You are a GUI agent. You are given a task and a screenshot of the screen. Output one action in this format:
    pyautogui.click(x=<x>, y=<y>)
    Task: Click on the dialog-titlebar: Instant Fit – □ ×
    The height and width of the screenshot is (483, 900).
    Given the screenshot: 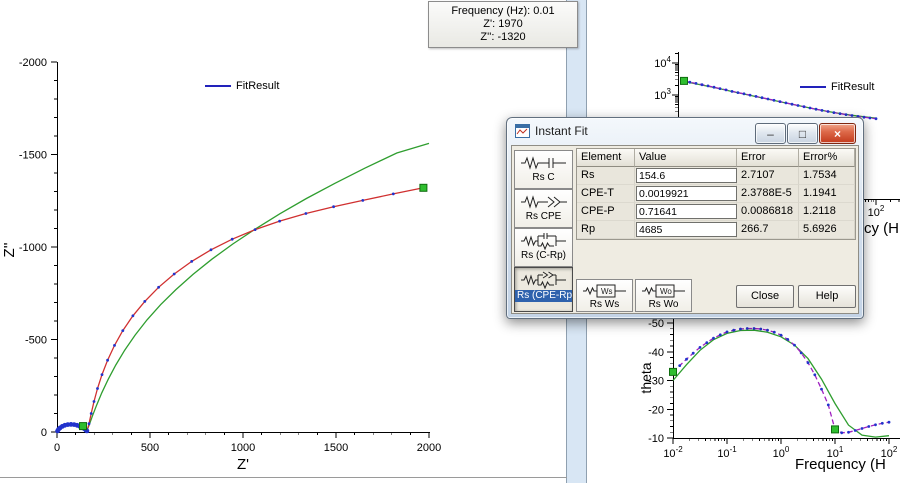 What is the action you would take?
    pyautogui.click(x=685, y=131)
    